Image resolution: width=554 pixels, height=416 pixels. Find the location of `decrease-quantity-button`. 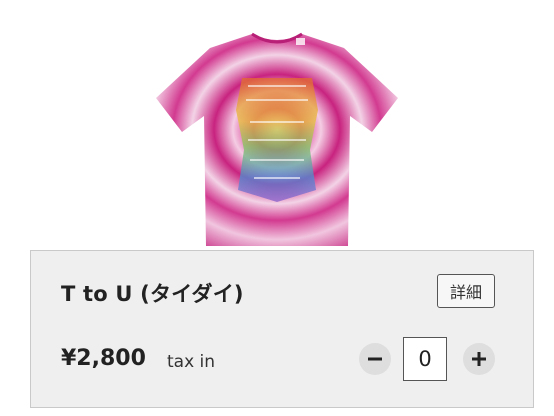

decrease-quantity-button is located at coordinates (375, 359).